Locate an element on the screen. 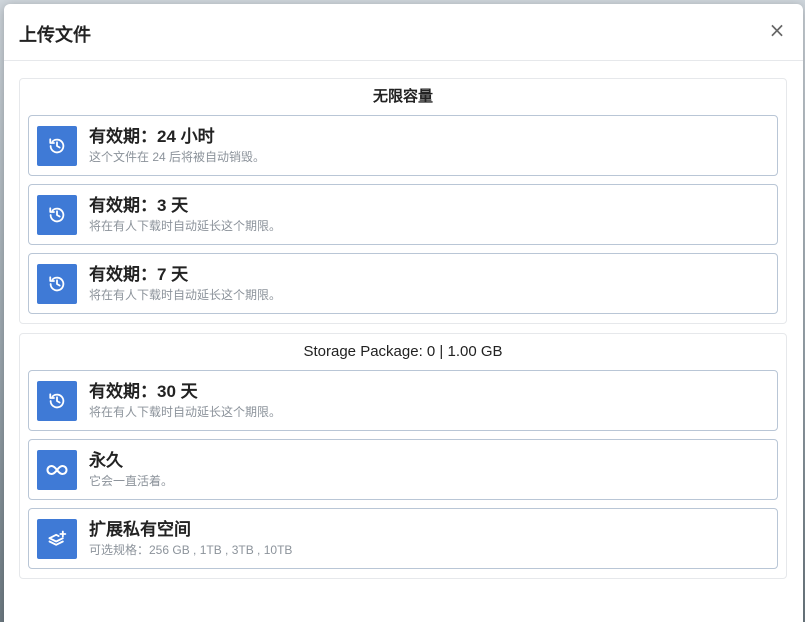 Image resolution: width=805 pixels, height=622 pixels. option-24-hours: 有效期：24 小时 这个文件在 24 后将被自动销毁。 is located at coordinates (403, 145).